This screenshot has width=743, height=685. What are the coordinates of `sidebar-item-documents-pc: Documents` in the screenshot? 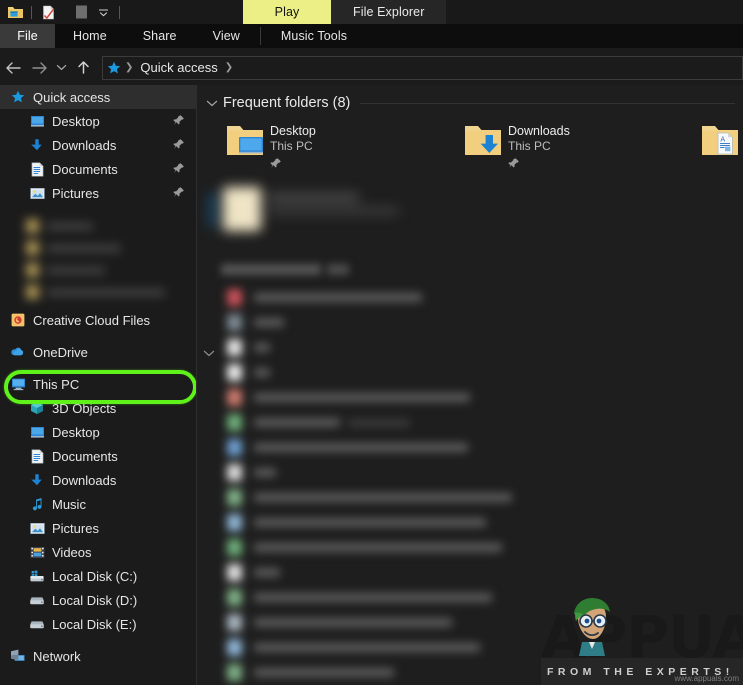 It's located at (98, 456).